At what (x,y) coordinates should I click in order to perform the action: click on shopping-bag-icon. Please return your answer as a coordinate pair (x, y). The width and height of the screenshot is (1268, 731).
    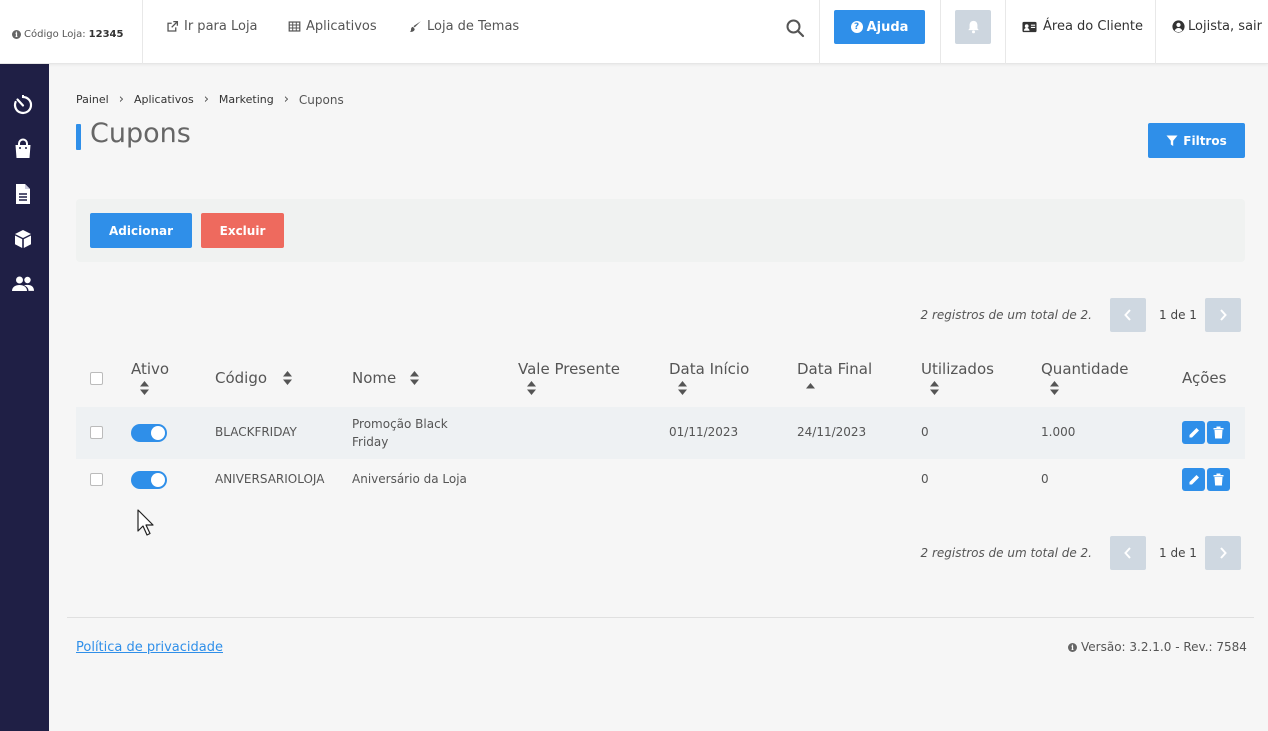
    Looking at the image, I should click on (23, 148).